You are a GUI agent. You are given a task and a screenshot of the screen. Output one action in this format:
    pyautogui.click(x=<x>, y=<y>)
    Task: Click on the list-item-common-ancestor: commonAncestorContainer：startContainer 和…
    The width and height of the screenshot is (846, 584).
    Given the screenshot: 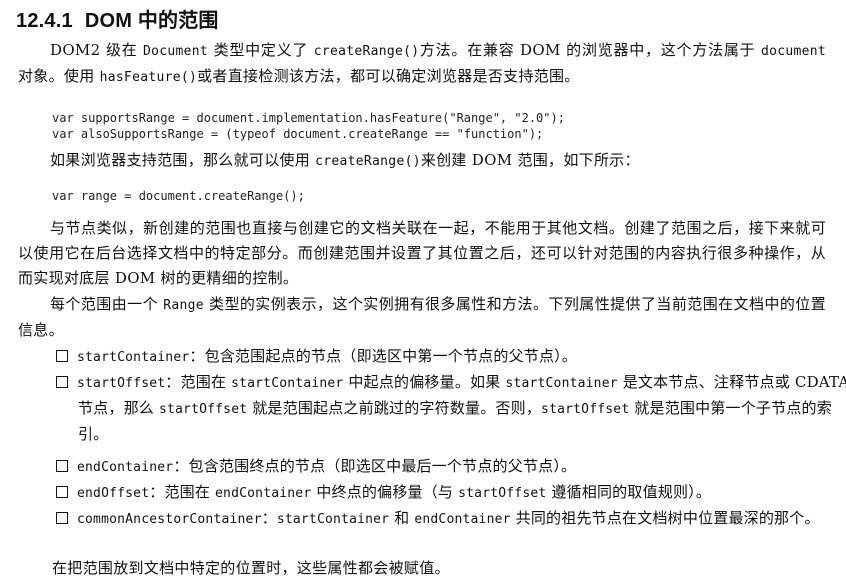 What is the action you would take?
    pyautogui.click(x=451, y=519)
    